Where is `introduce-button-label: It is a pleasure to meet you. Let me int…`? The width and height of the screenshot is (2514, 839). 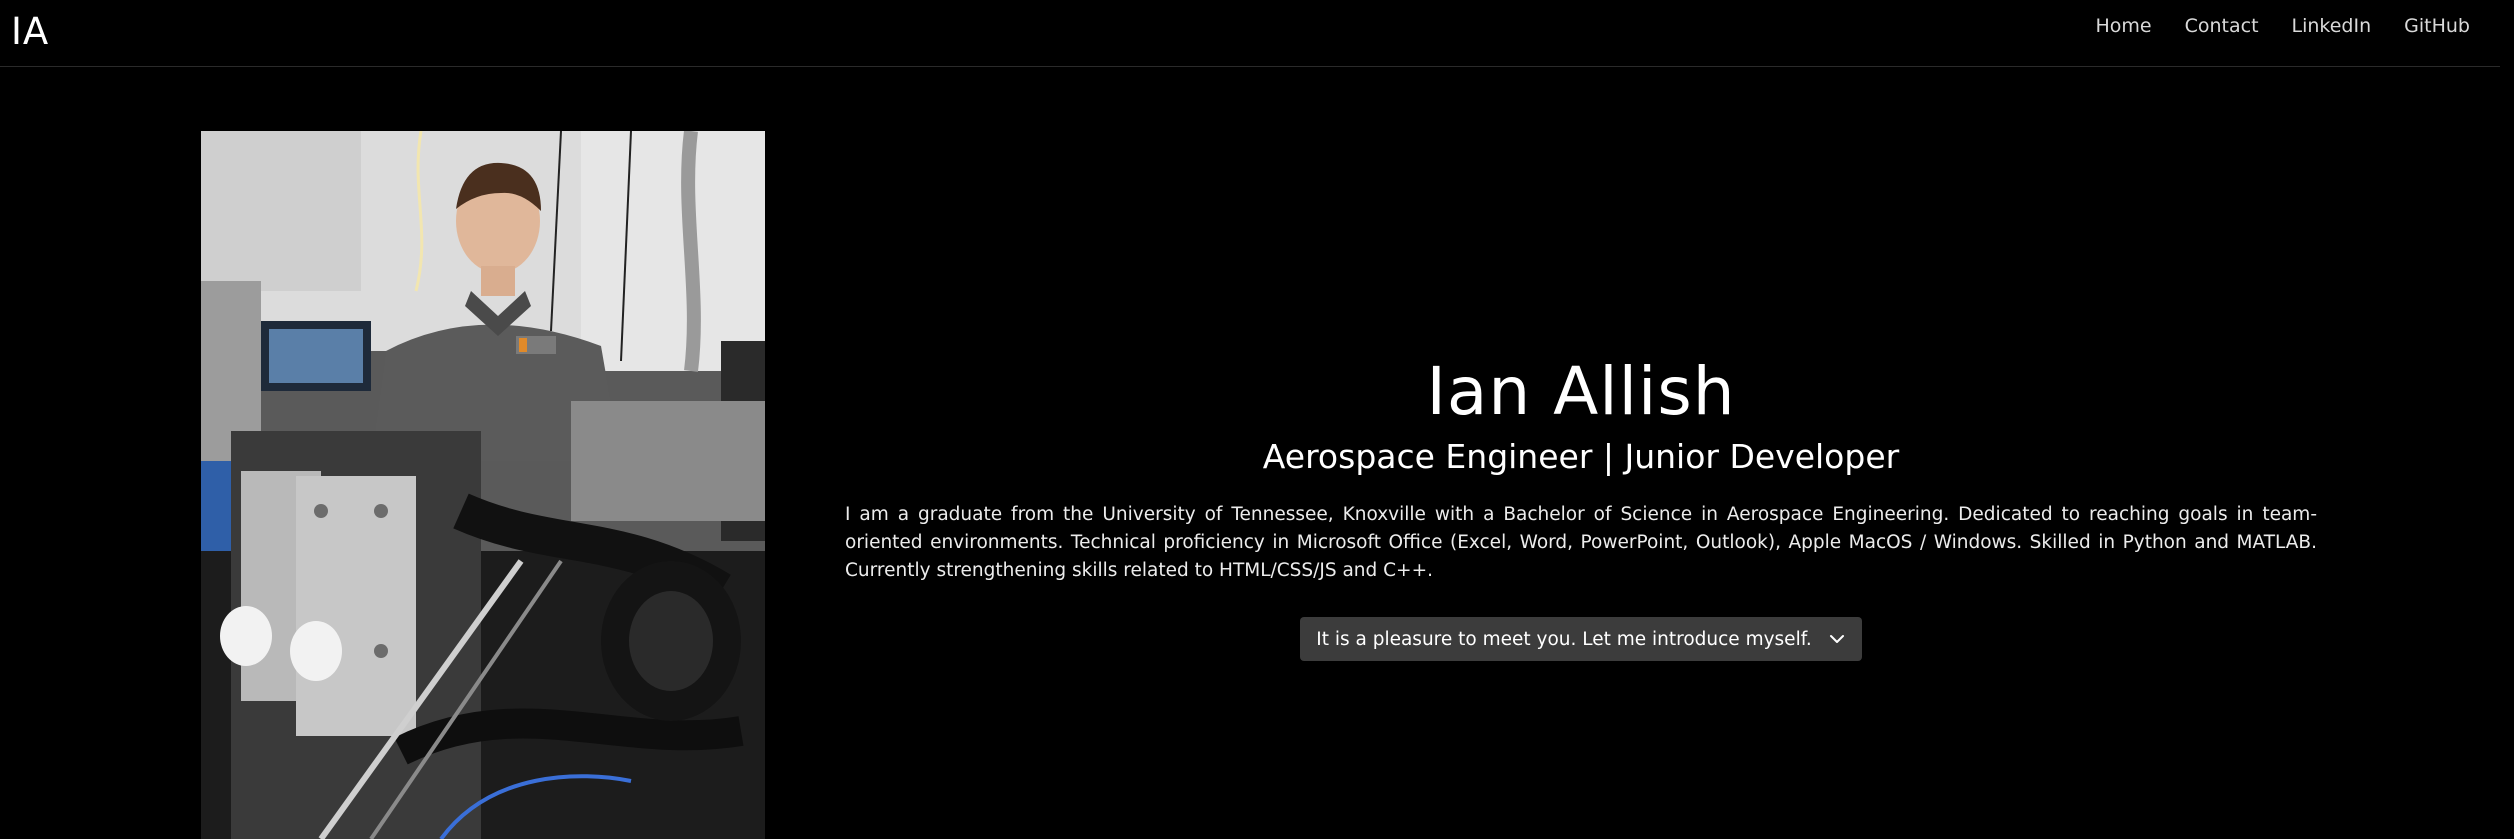 introduce-button-label: It is a pleasure to meet you. Let me int… is located at coordinates (1564, 639).